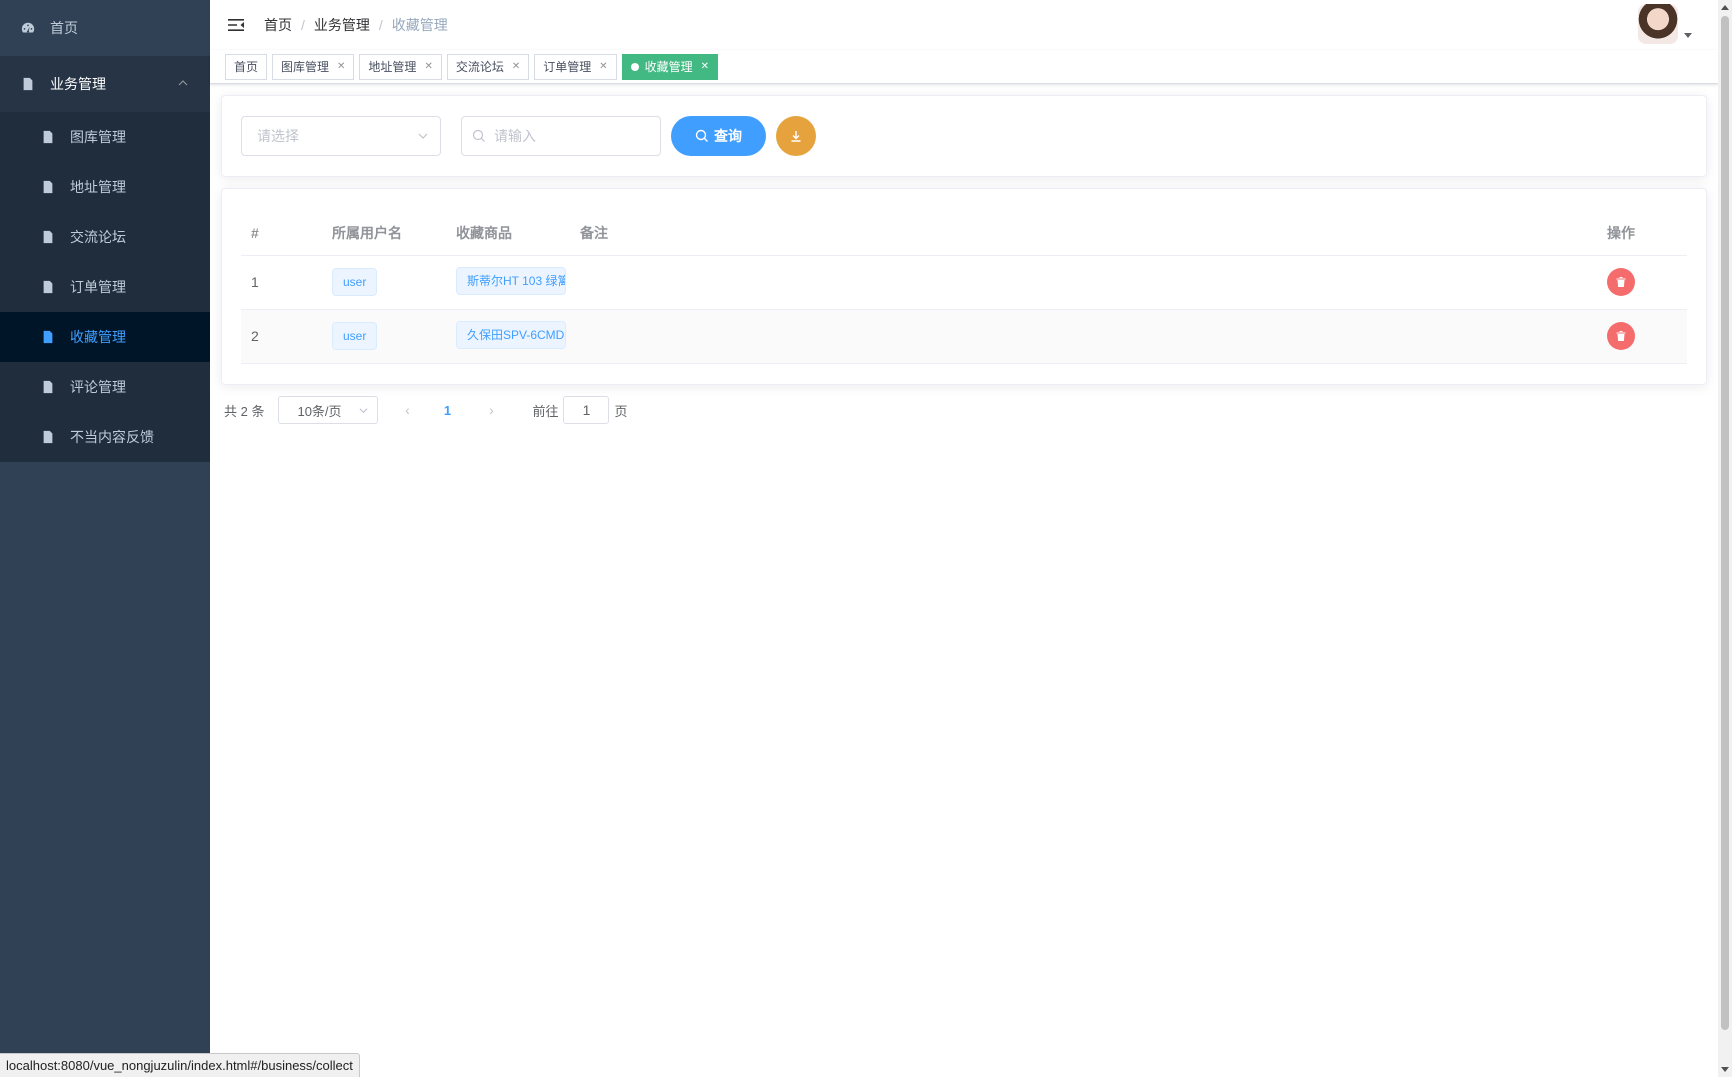 Image resolution: width=1732 pixels, height=1077 pixels. What do you see at coordinates (112, 437) in the screenshot?
I see `sidebar-item-label: 不当内容反馈` at bounding box center [112, 437].